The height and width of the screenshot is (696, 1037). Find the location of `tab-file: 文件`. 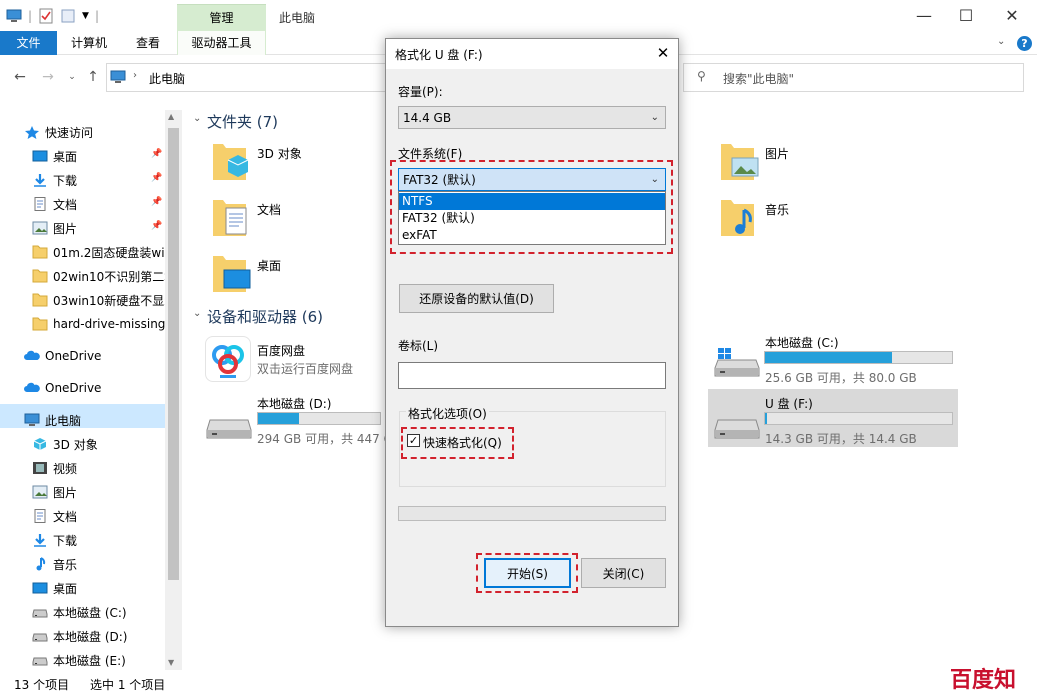

tab-file: 文件 is located at coordinates (28, 43).